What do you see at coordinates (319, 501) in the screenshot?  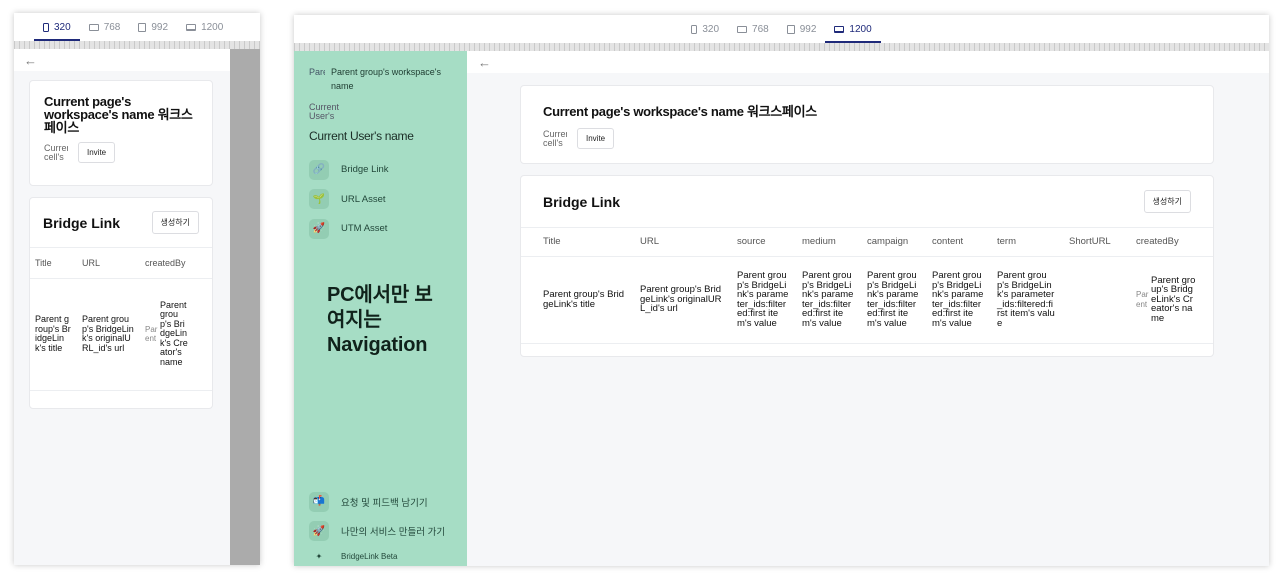 I see `mailbox-icon: 📬` at bounding box center [319, 501].